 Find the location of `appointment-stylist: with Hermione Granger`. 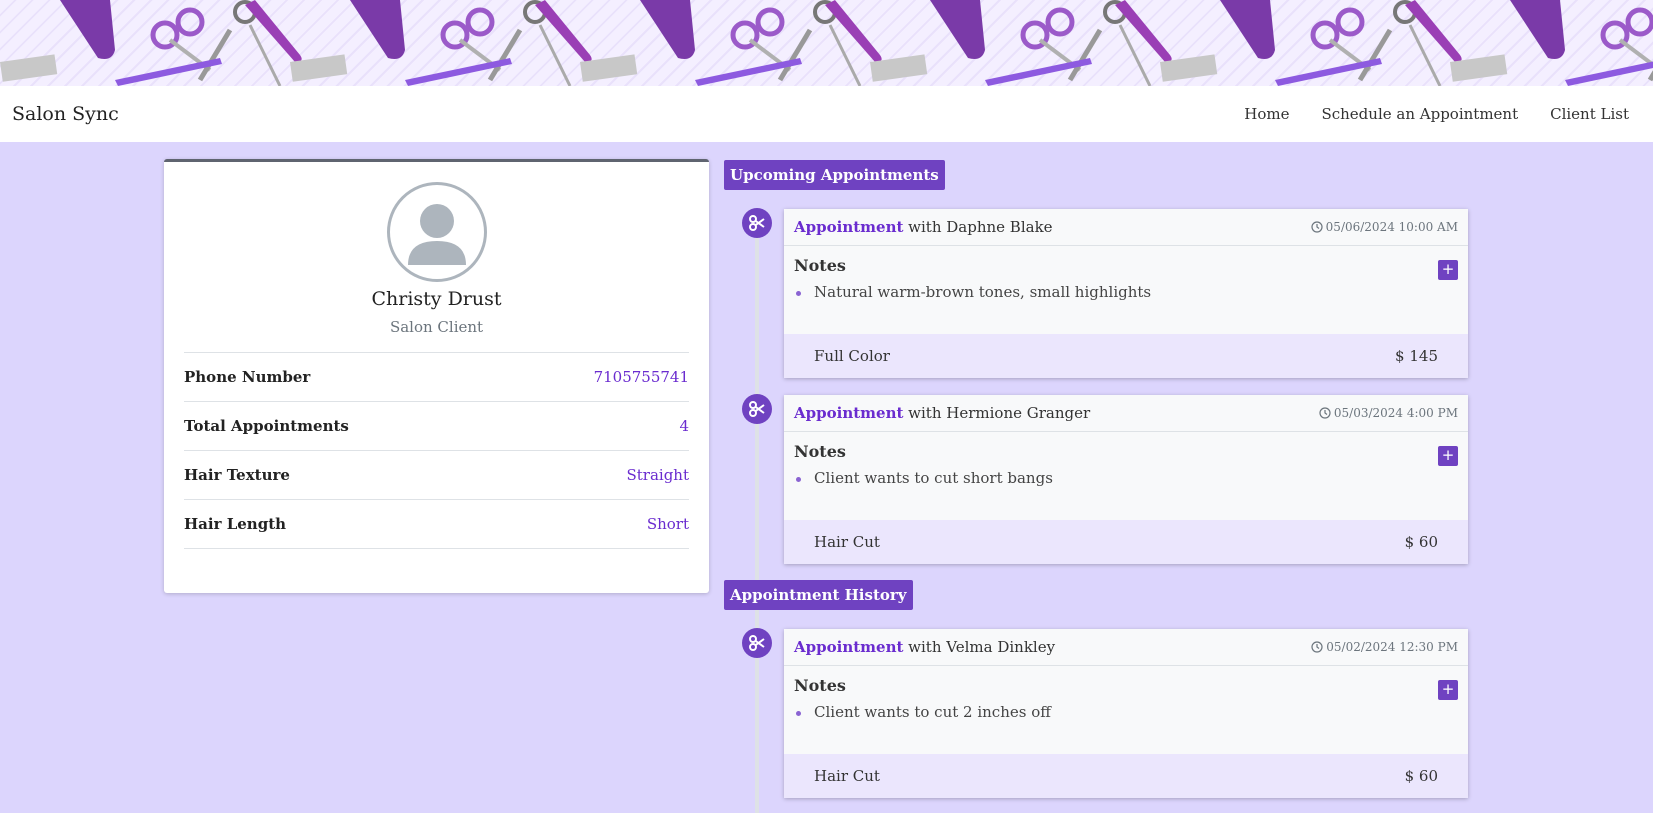

appointment-stylist: with Hermione Granger is located at coordinates (997, 413).